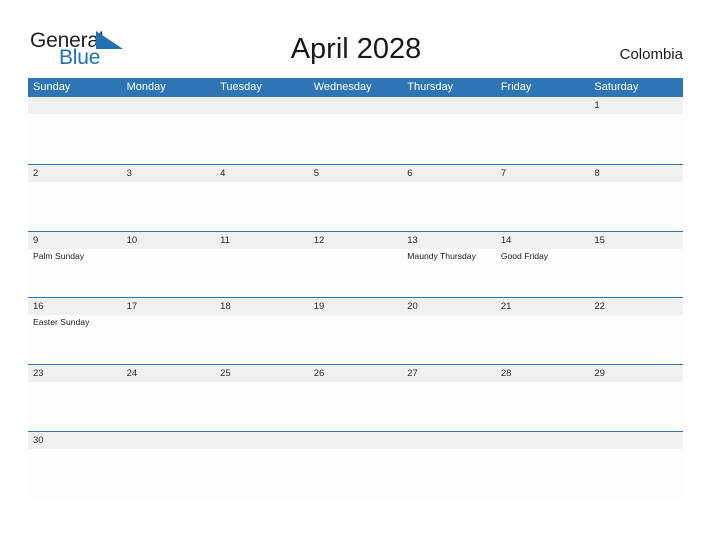 The image size is (712, 550). What do you see at coordinates (543, 240) in the screenshot?
I see `day-number: 14` at bounding box center [543, 240].